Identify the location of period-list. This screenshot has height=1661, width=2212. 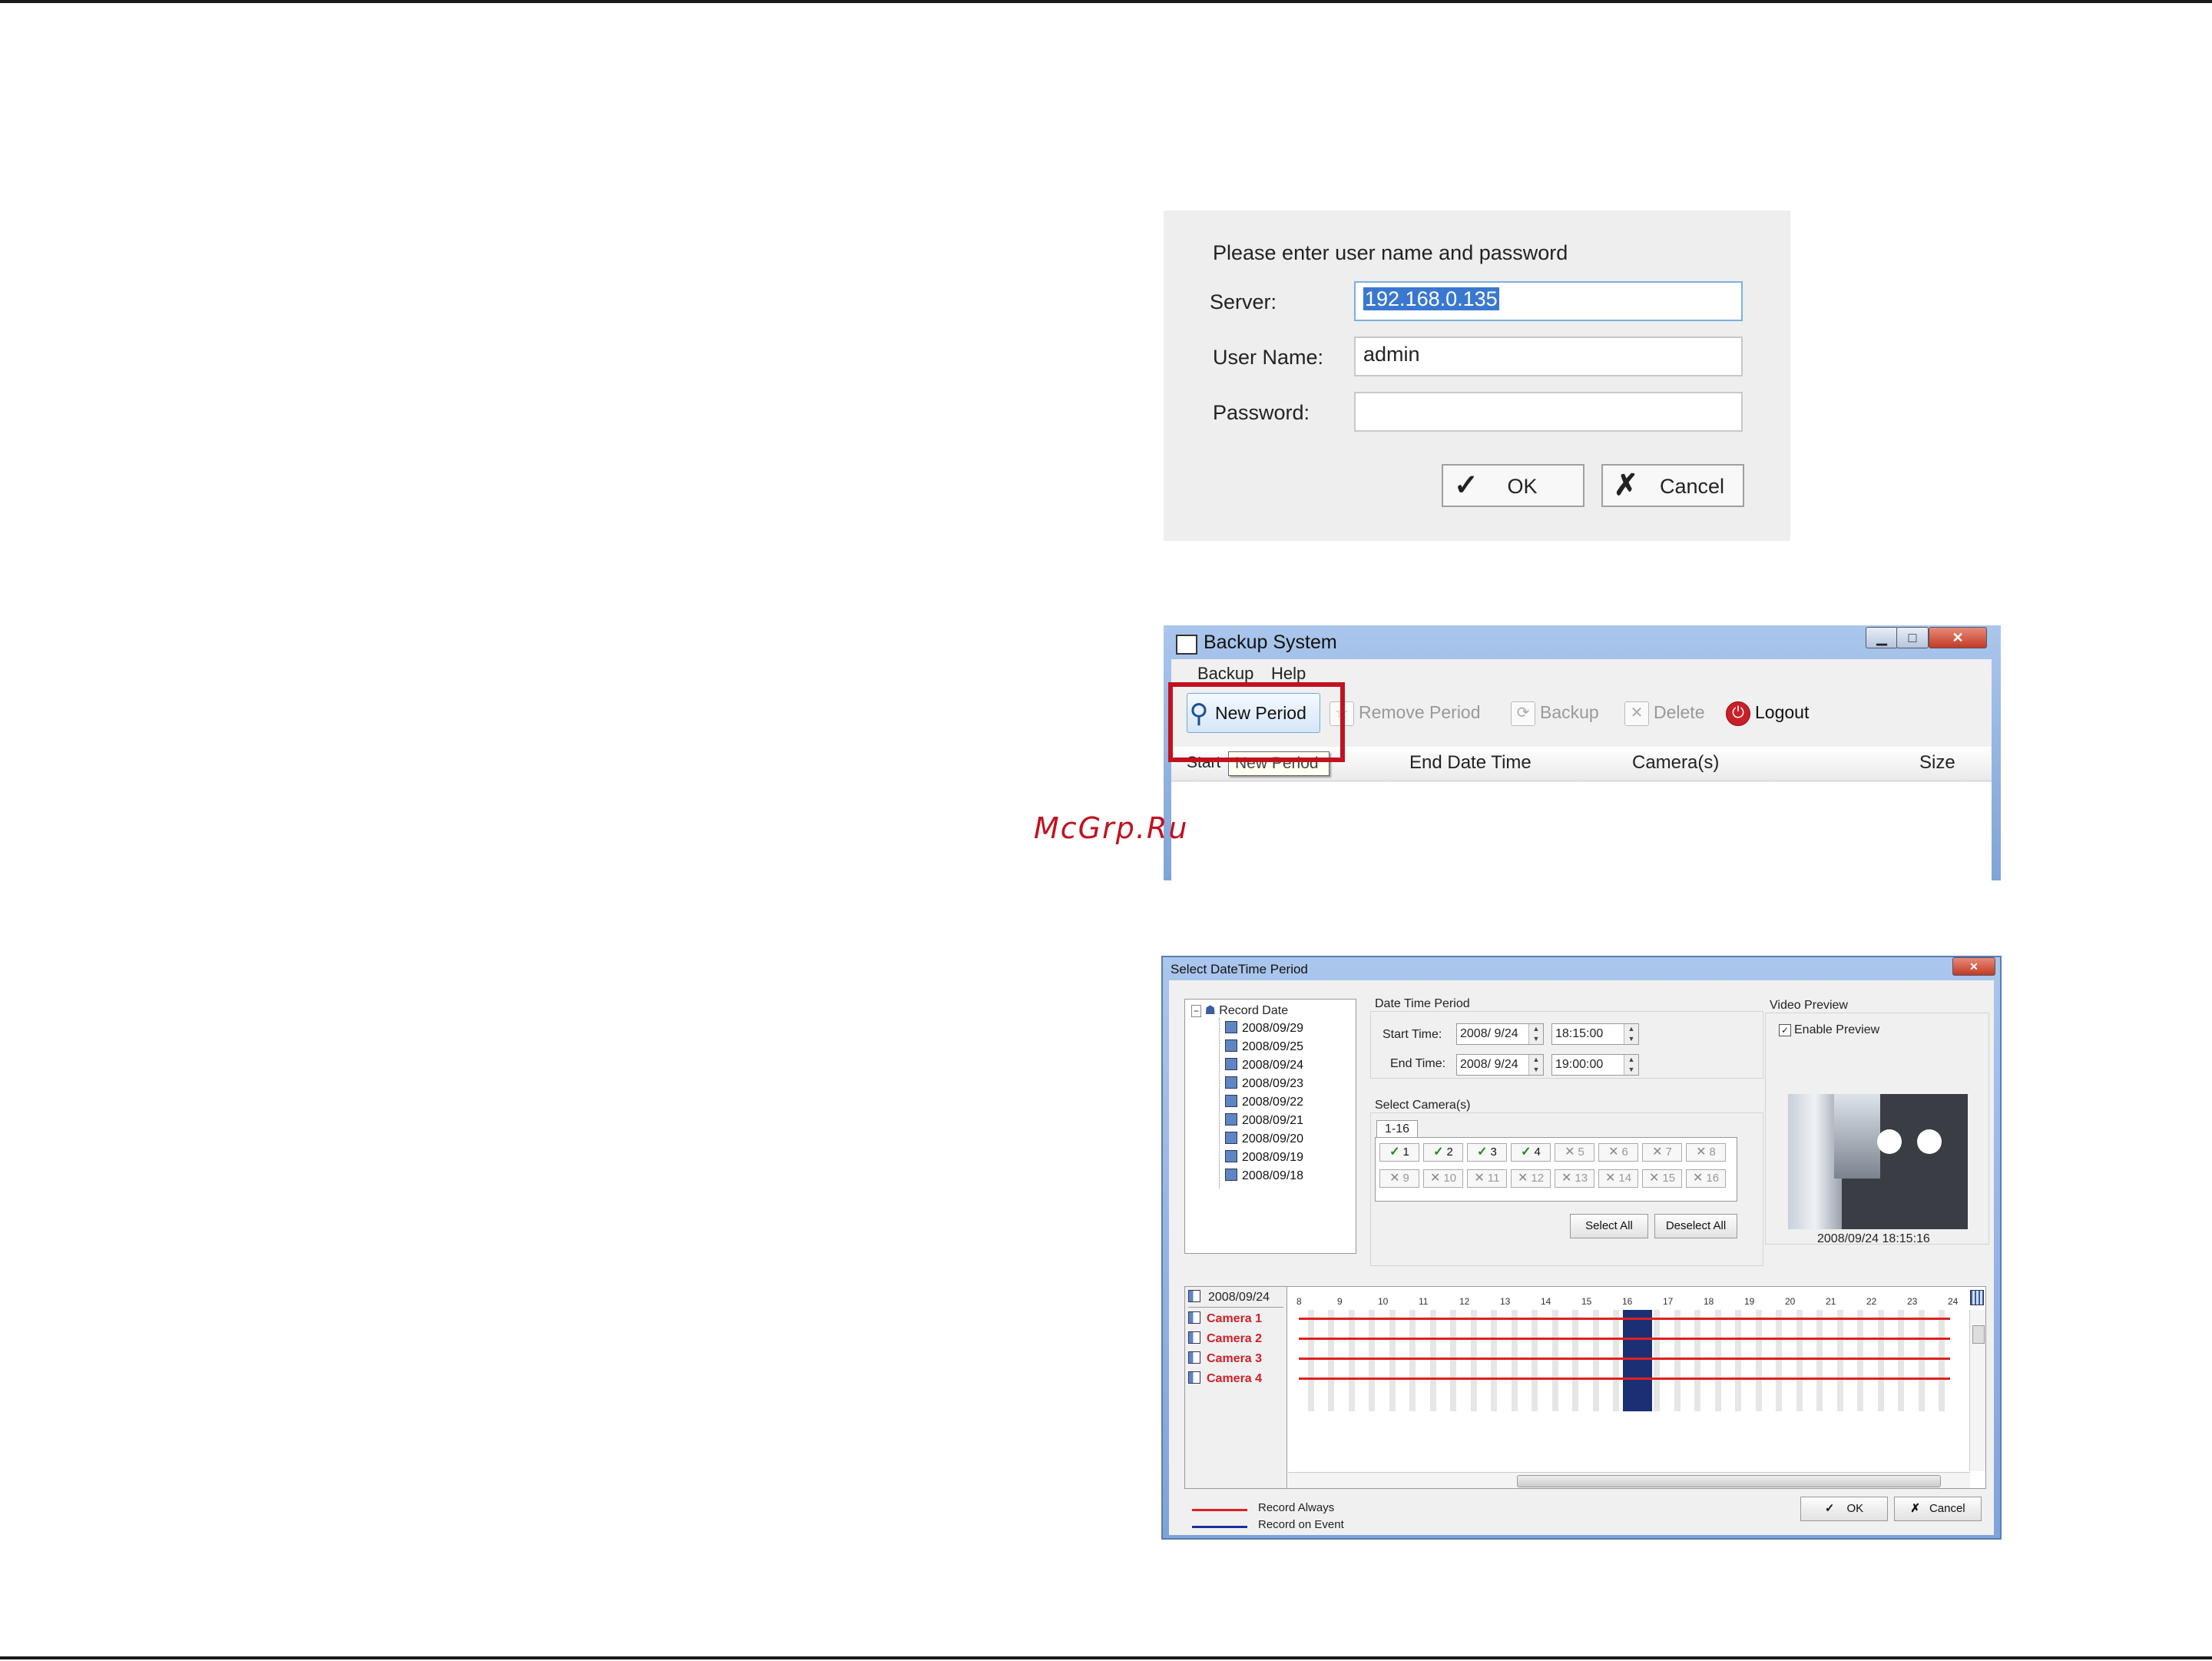
(1581, 831).